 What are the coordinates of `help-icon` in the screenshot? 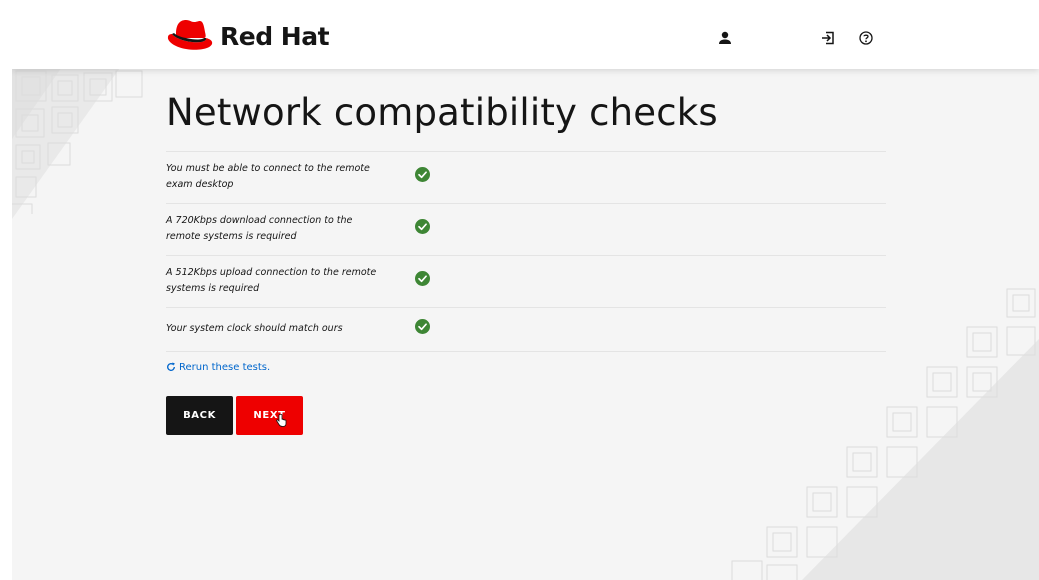 It's located at (866, 38).